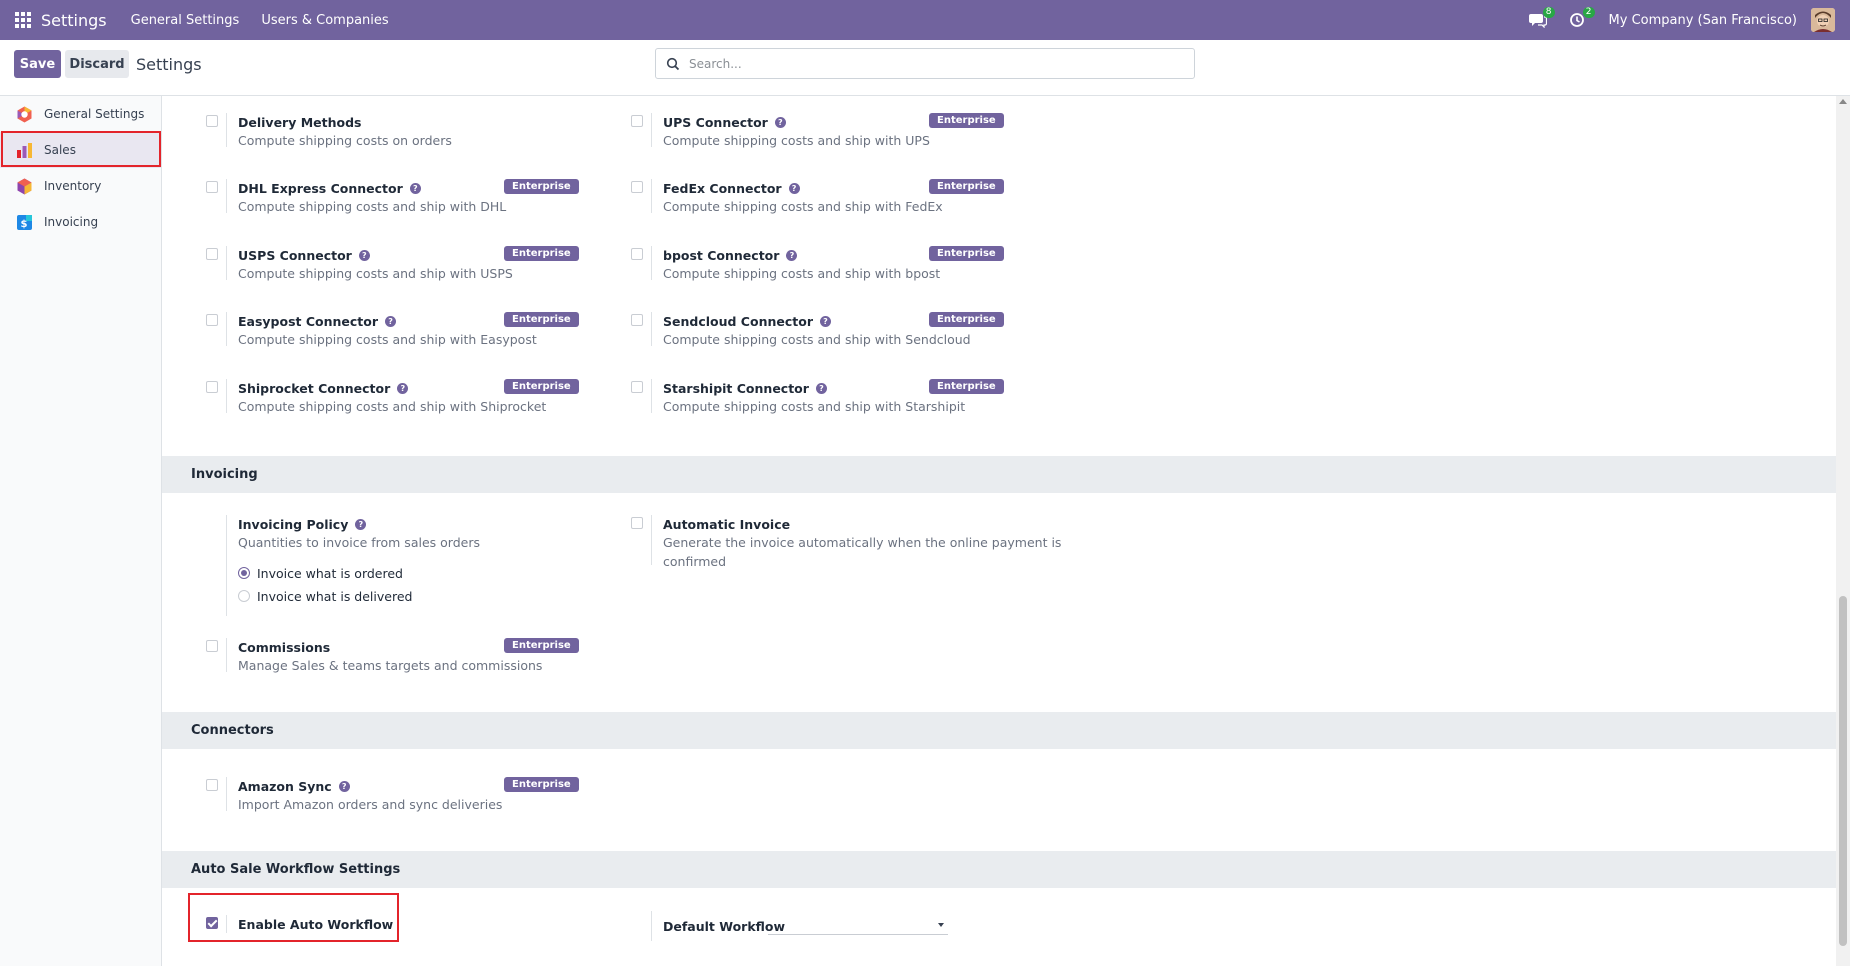 This screenshot has width=1850, height=966. Describe the element at coordinates (999, 474) in the screenshot. I see `section-header-invoicing: Invoicing` at that location.